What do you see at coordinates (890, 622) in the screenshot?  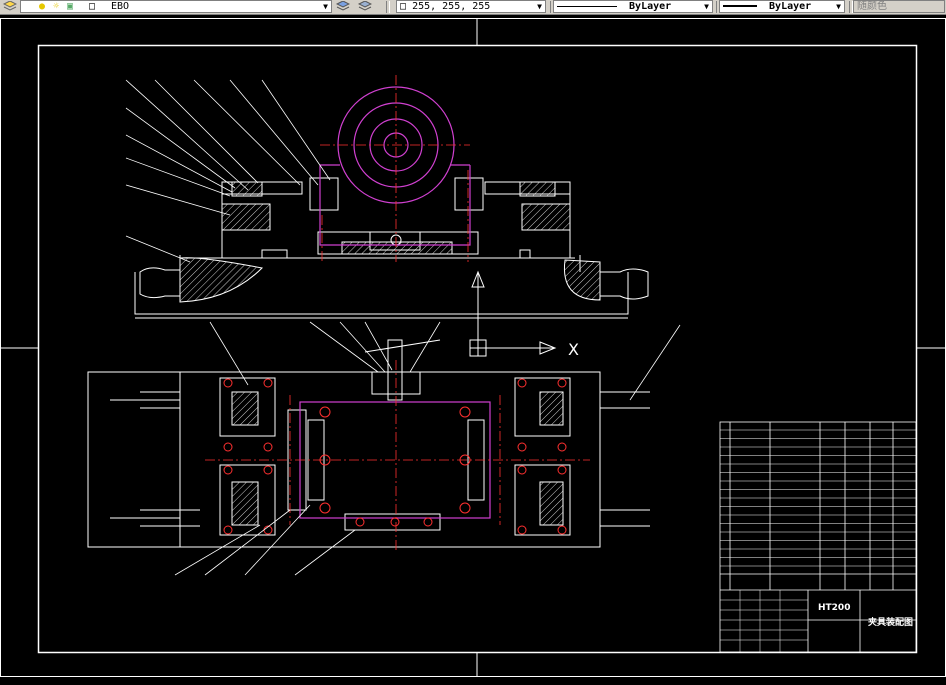 I see `drawing-name-text: 夹具装配图` at bounding box center [890, 622].